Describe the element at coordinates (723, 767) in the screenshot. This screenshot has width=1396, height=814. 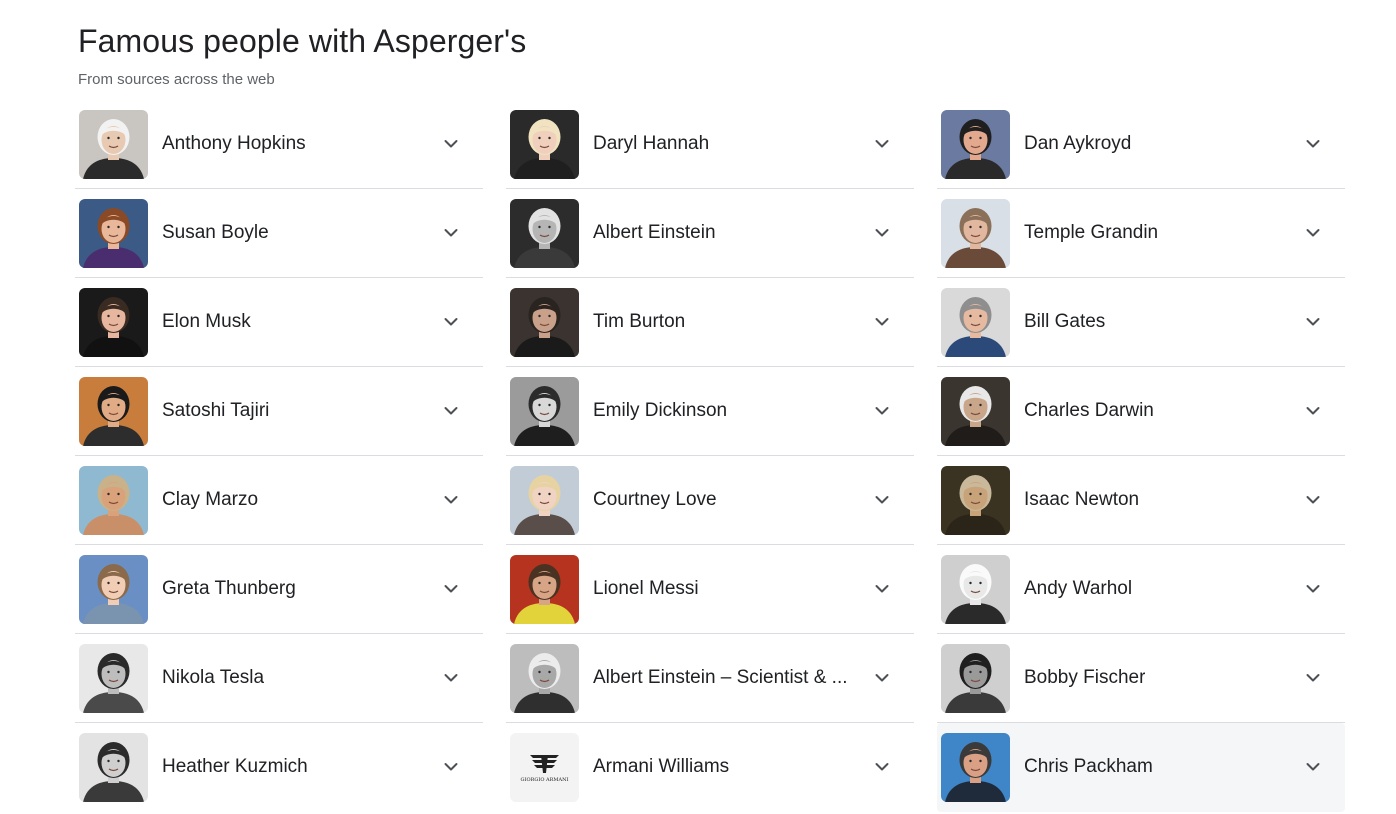
I see `person-name: Armani Williams` at that location.